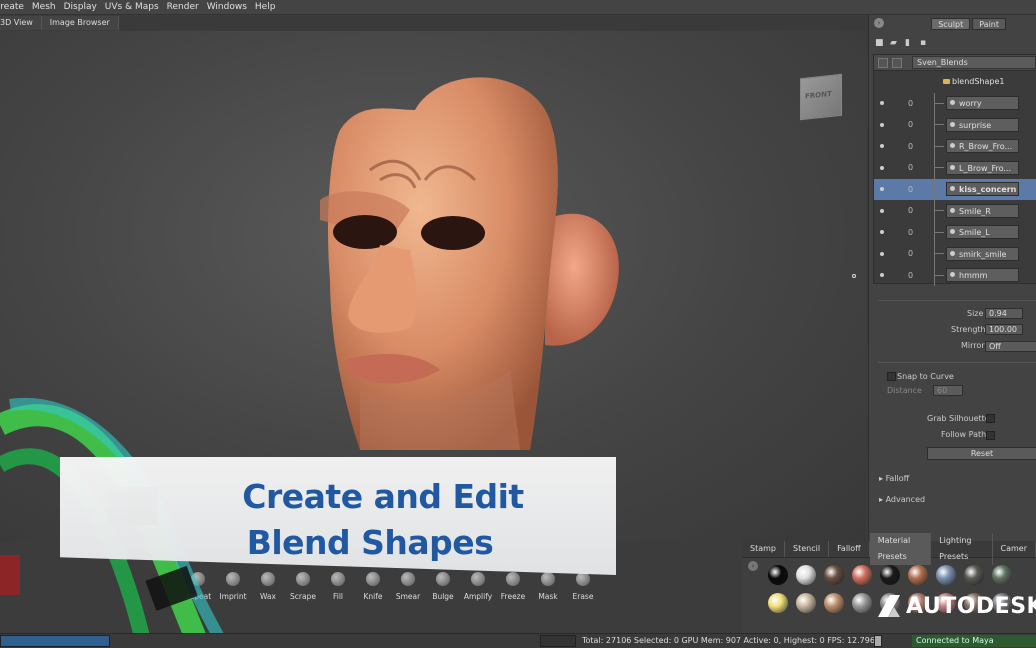 This screenshot has width=1036, height=648. Describe the element at coordinates (981, 453) in the screenshot. I see `reset-button: Reset` at that location.